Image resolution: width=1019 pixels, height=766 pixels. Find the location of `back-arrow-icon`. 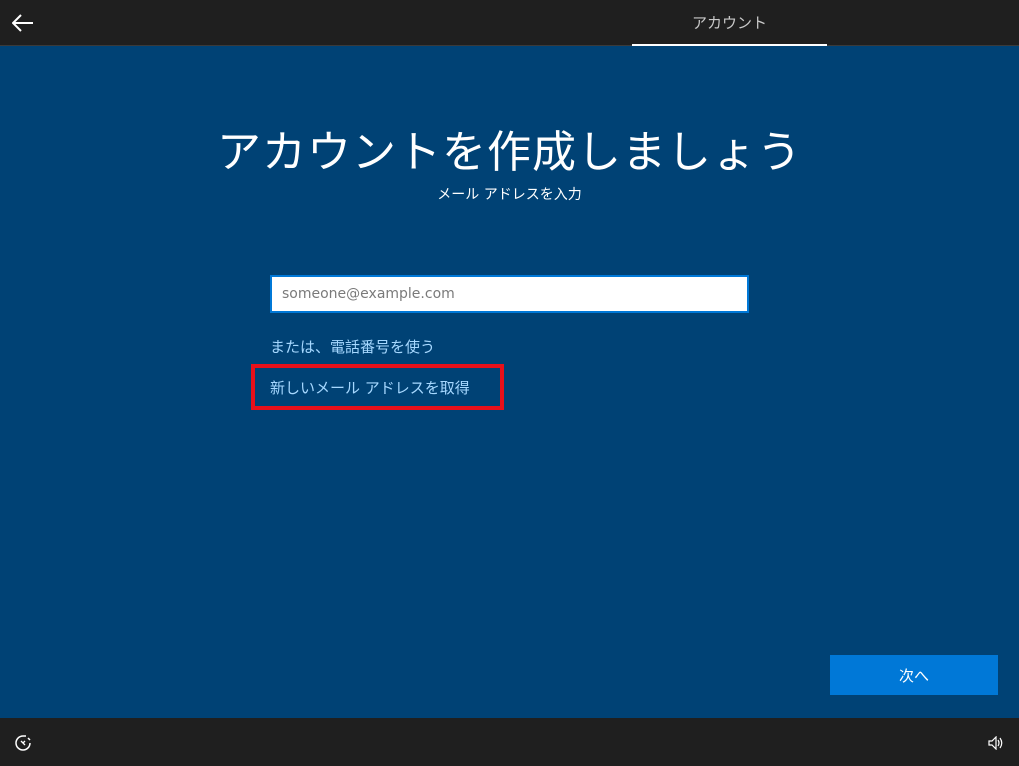

back-arrow-icon is located at coordinates (22, 23).